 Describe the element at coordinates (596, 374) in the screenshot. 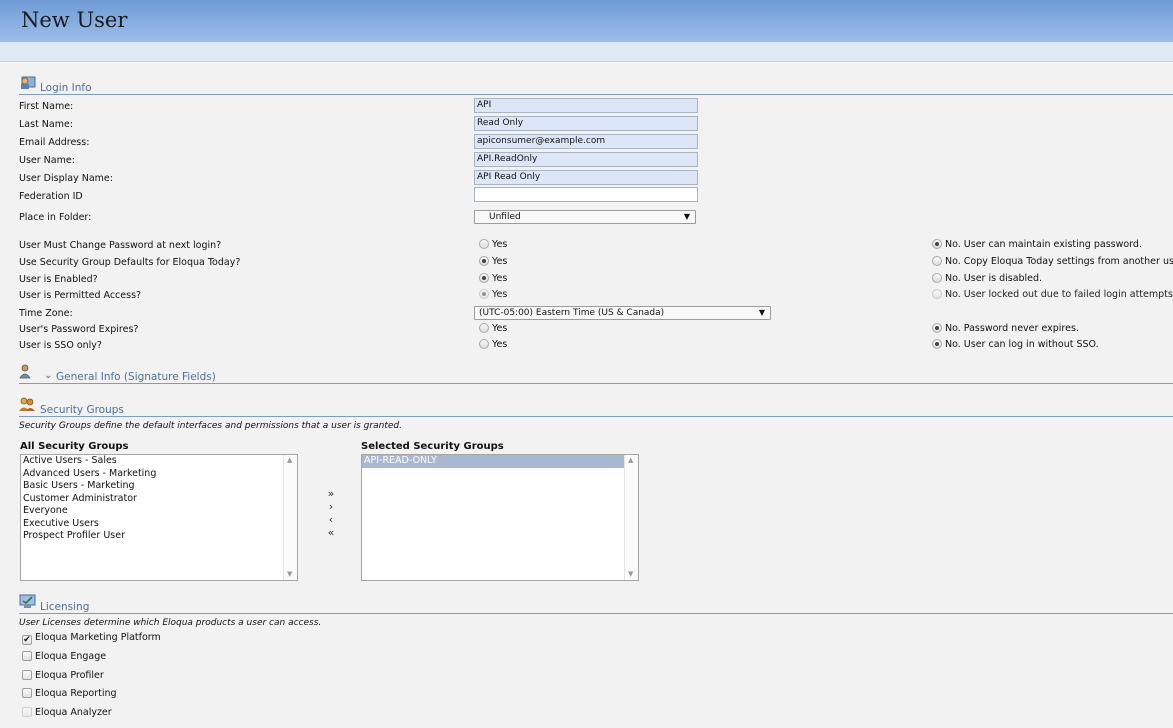

I see `general-info-section-header: ⌄ General Info (Signature Fields)` at that location.